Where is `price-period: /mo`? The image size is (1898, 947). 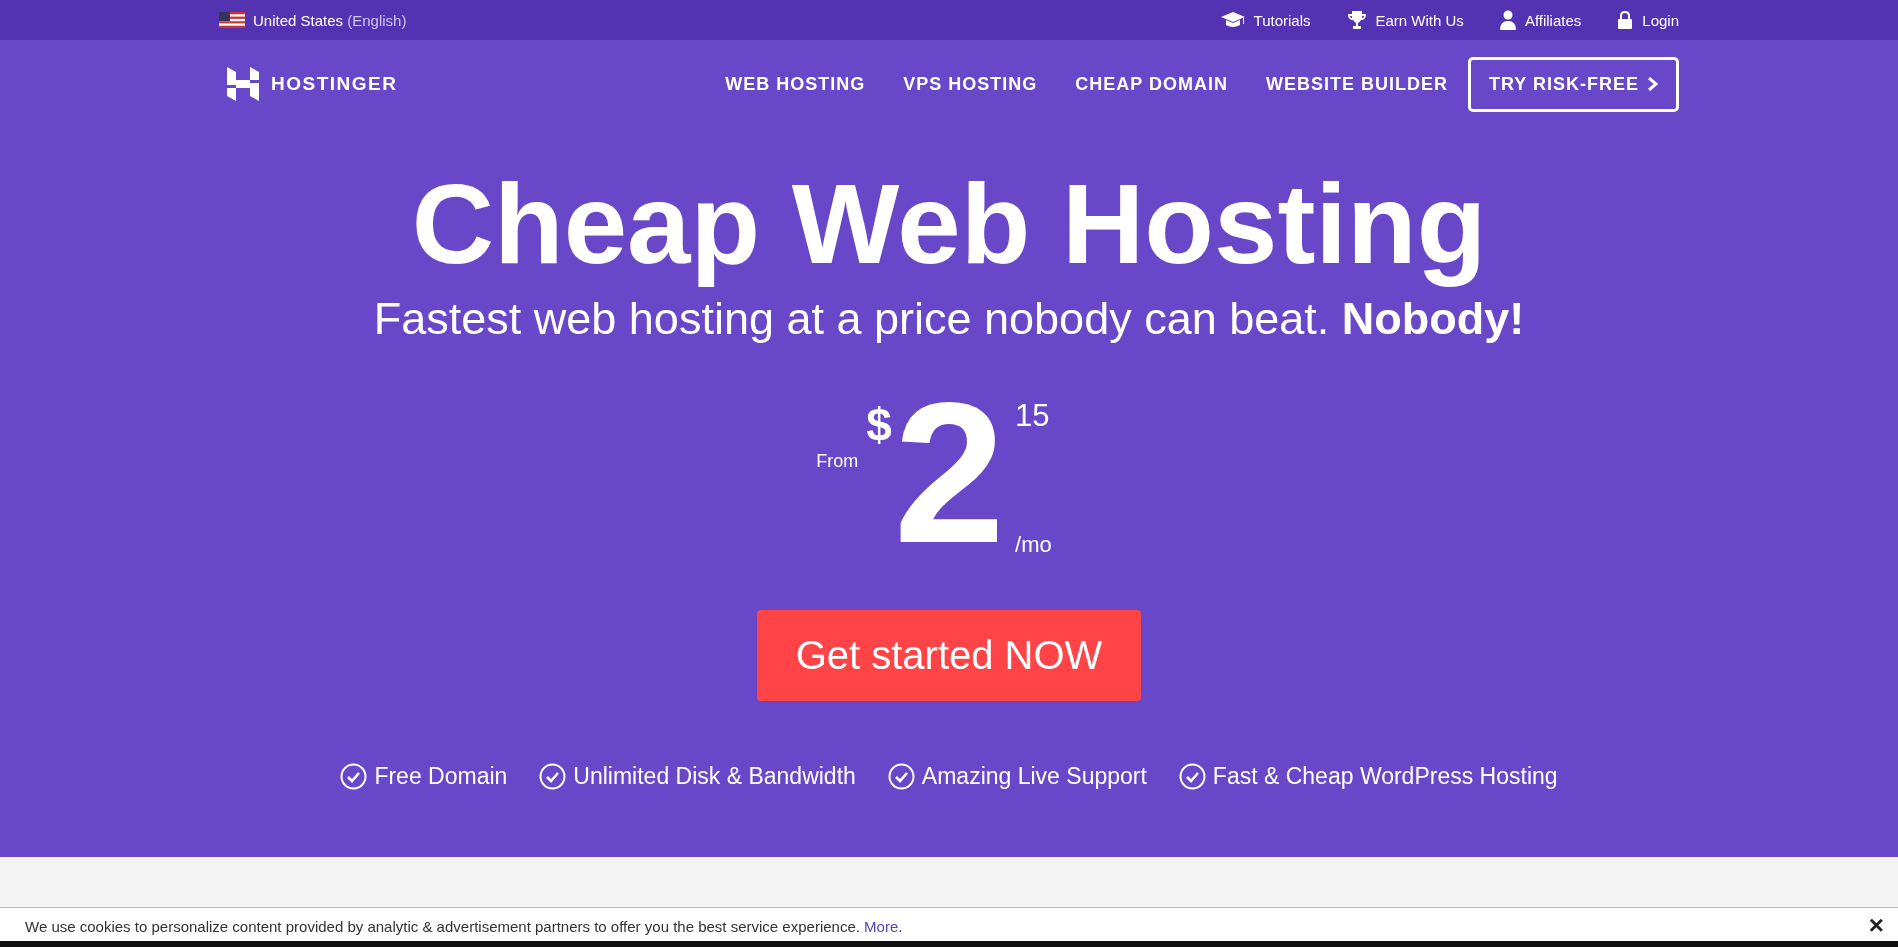
price-period: /mo is located at coordinates (1033, 545).